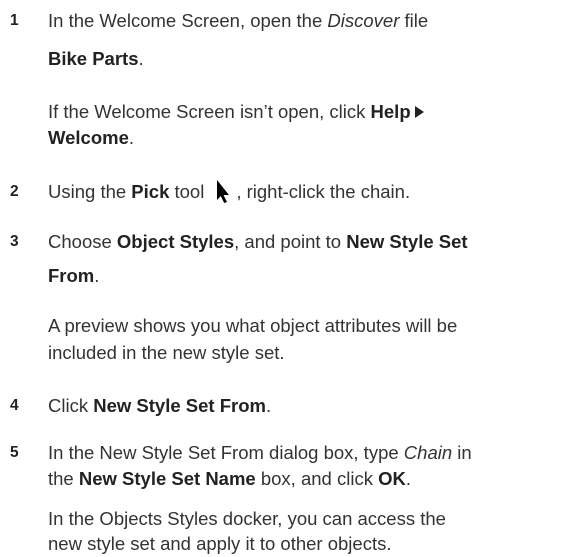  What do you see at coordinates (166, 352) in the screenshot?
I see `note-text: included in the new style set.` at bounding box center [166, 352].